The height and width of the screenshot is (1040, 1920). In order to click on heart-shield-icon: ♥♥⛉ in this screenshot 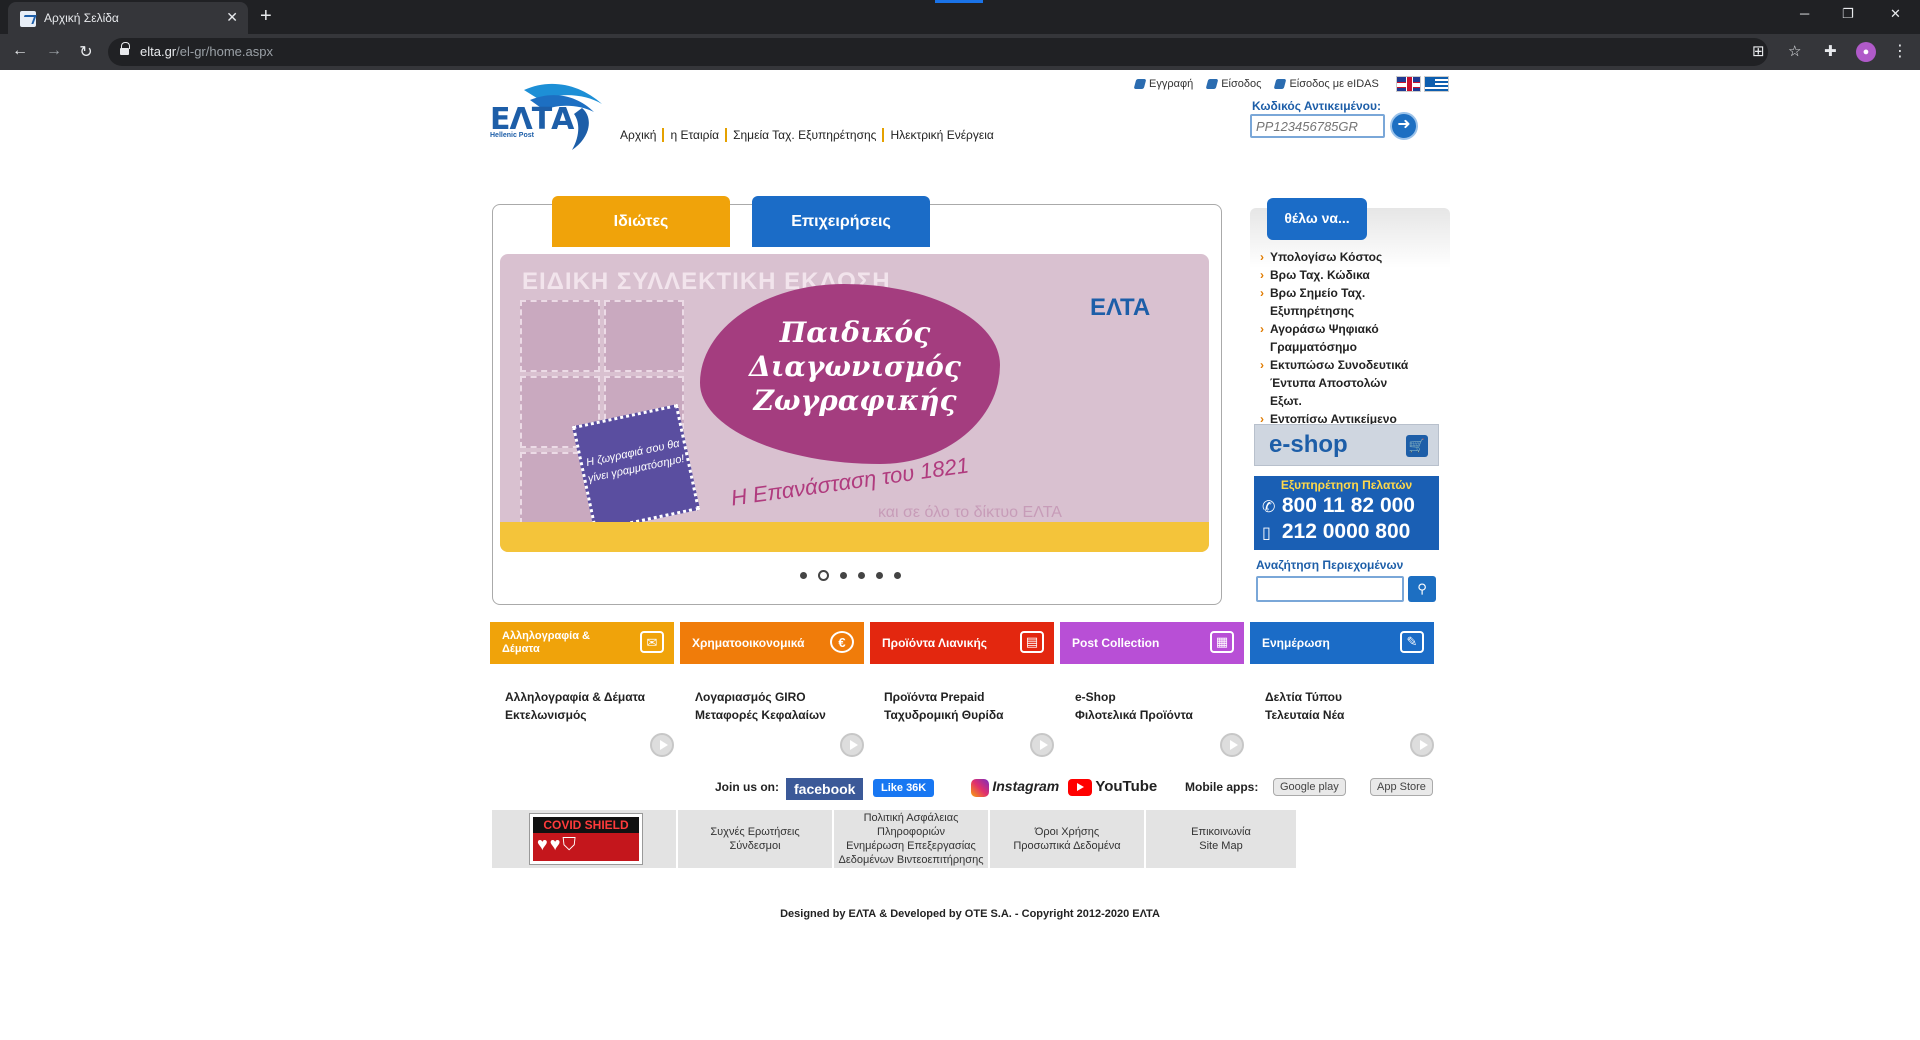, I will do `click(557, 844)`.